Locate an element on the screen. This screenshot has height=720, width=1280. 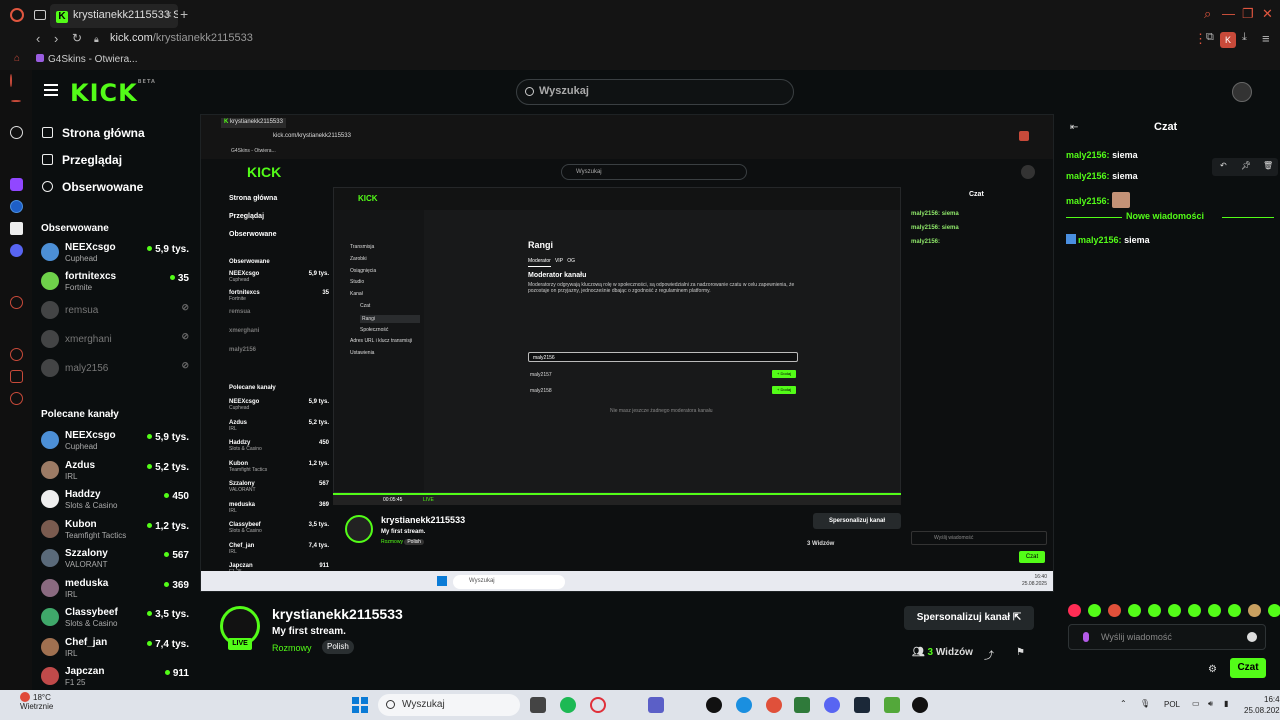
channel-item: Japczan F1 25 911 is located at coordinates (117, 677).